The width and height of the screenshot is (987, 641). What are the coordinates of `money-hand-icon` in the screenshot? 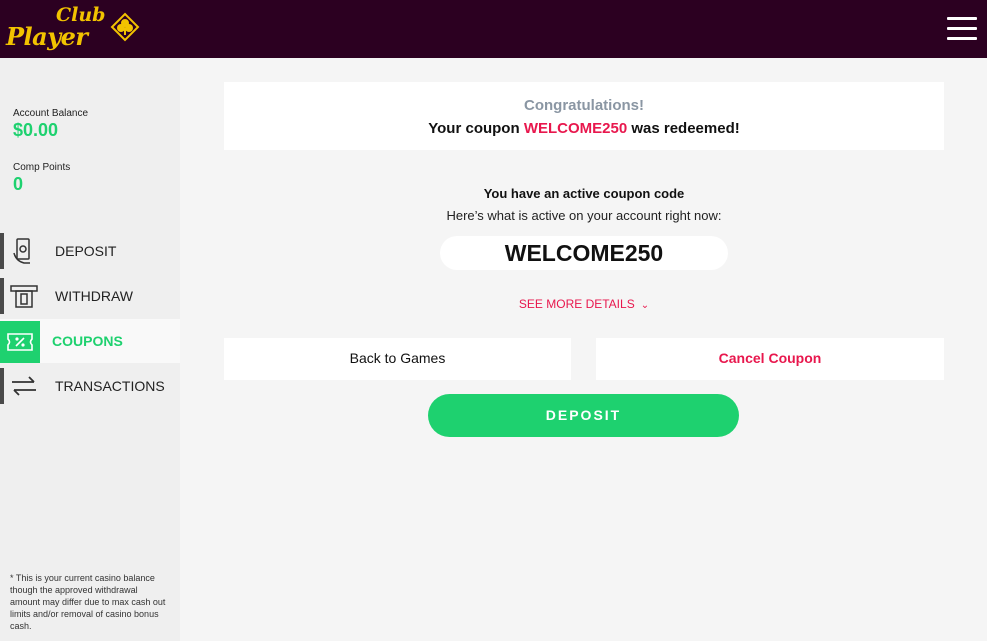 It's located at (21, 251).